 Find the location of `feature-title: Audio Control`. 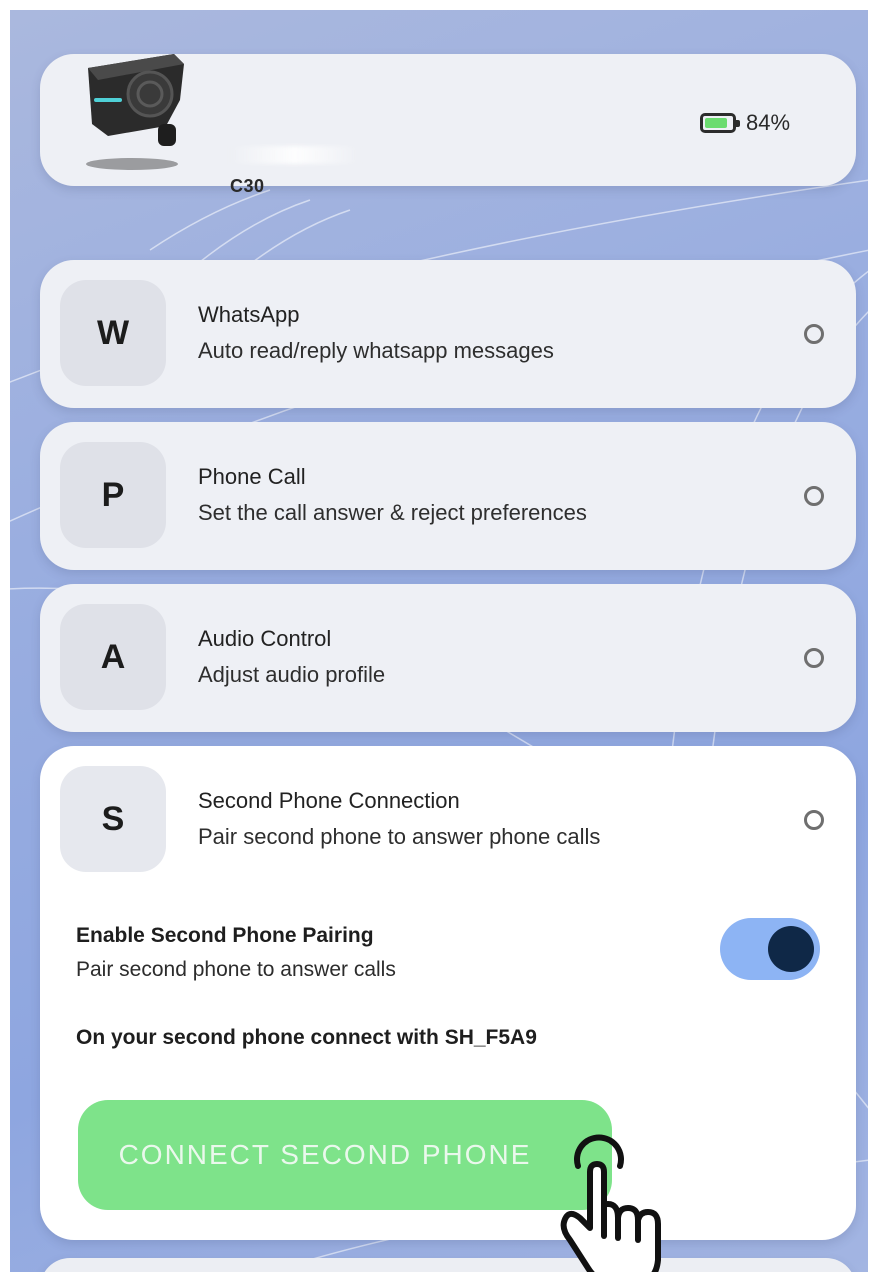

feature-title: Audio Control is located at coordinates (265, 638).